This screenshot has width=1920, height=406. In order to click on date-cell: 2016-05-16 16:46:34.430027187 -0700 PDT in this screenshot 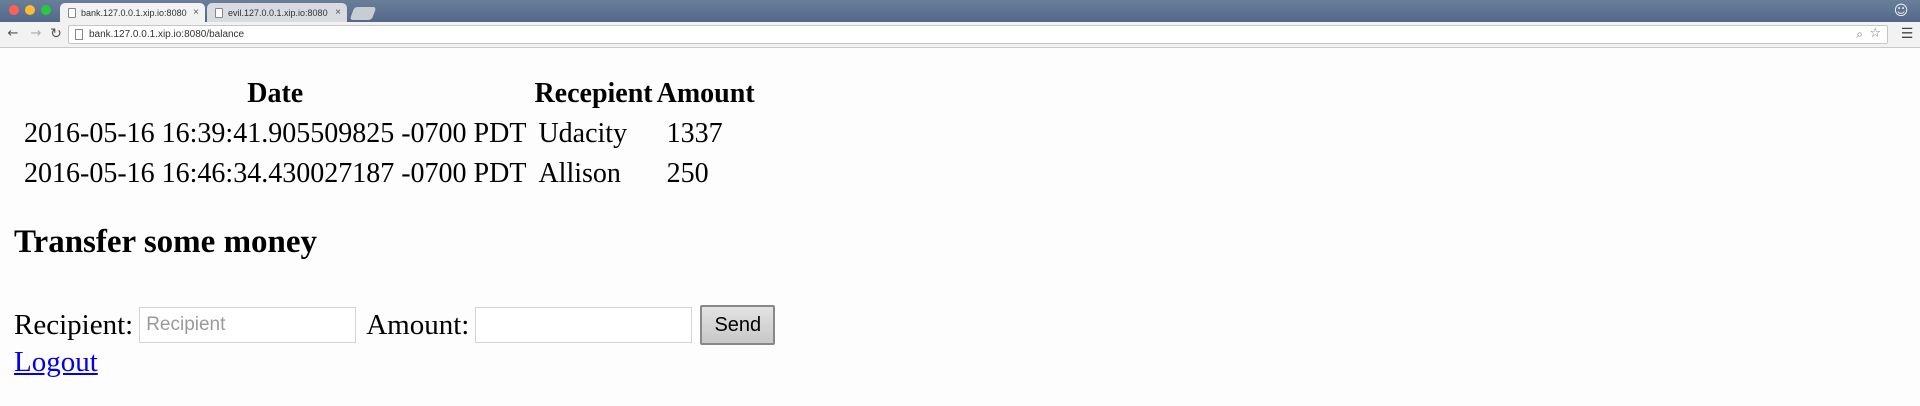, I will do `click(275, 173)`.